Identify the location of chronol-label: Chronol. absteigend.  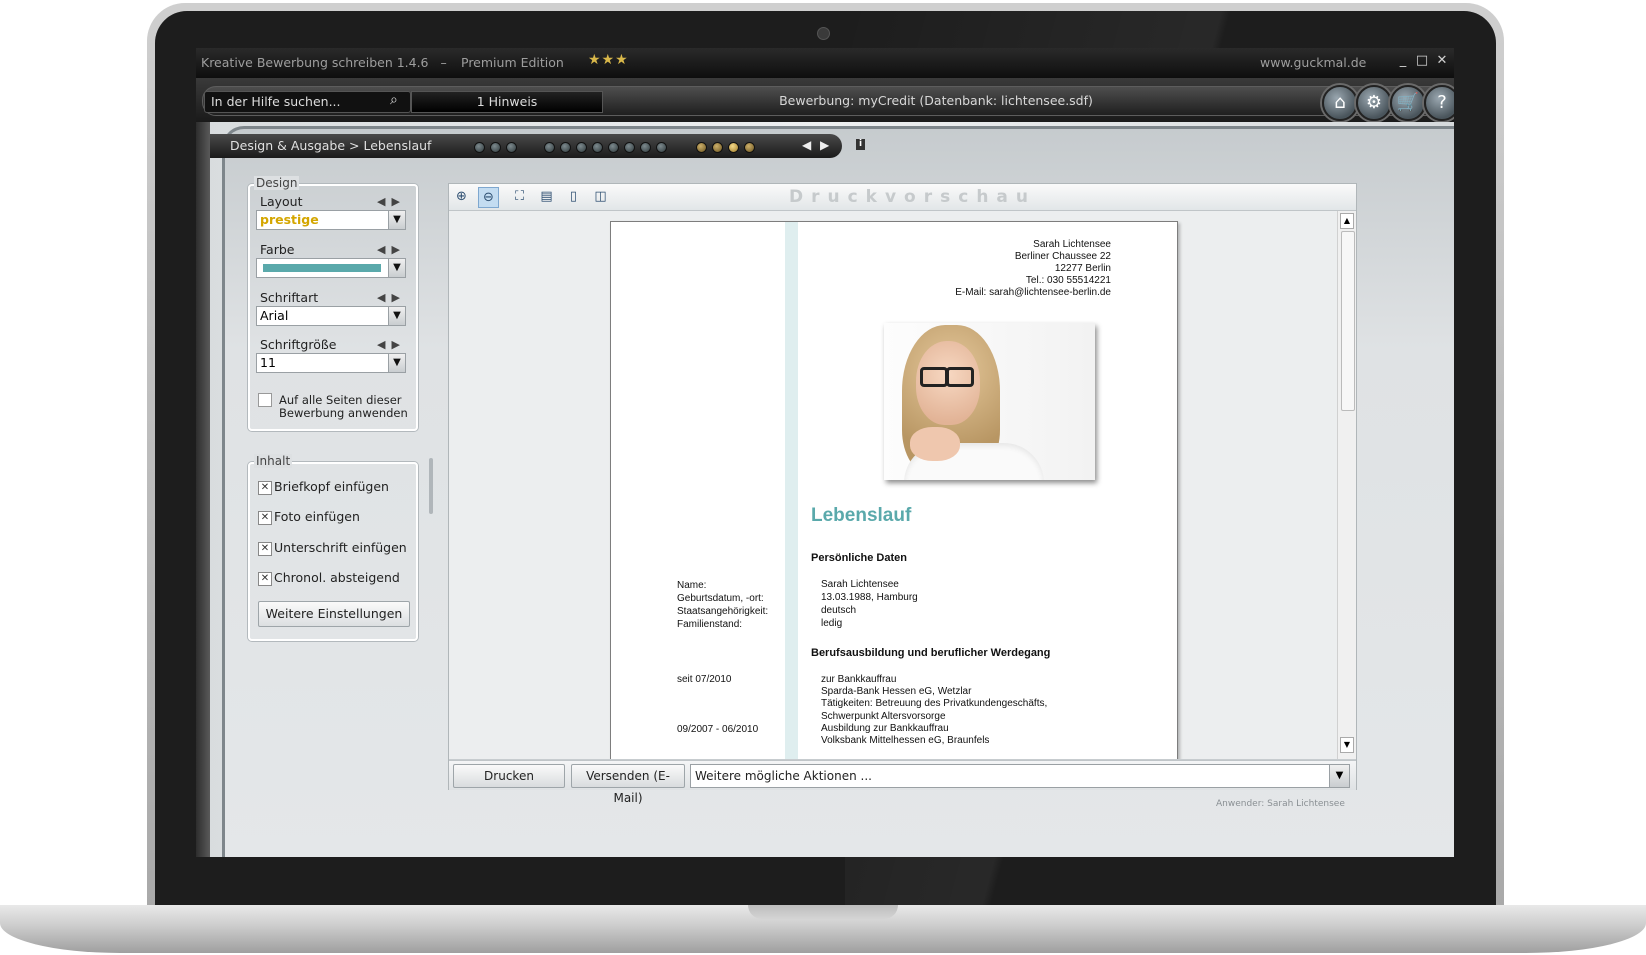
(337, 577).